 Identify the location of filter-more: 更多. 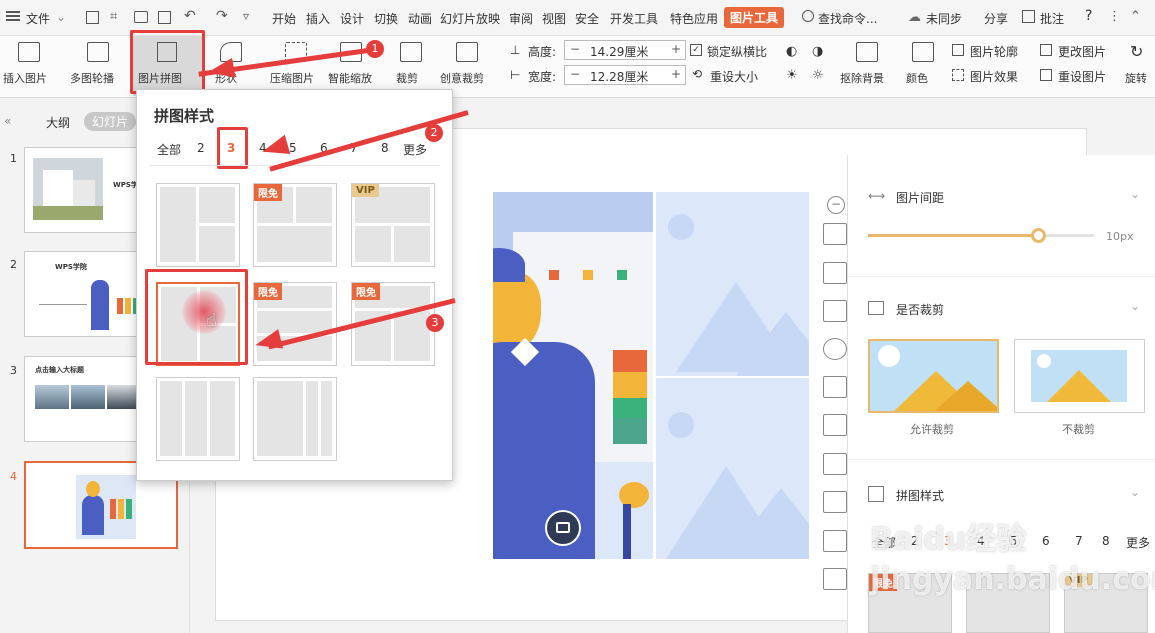
(415, 149).